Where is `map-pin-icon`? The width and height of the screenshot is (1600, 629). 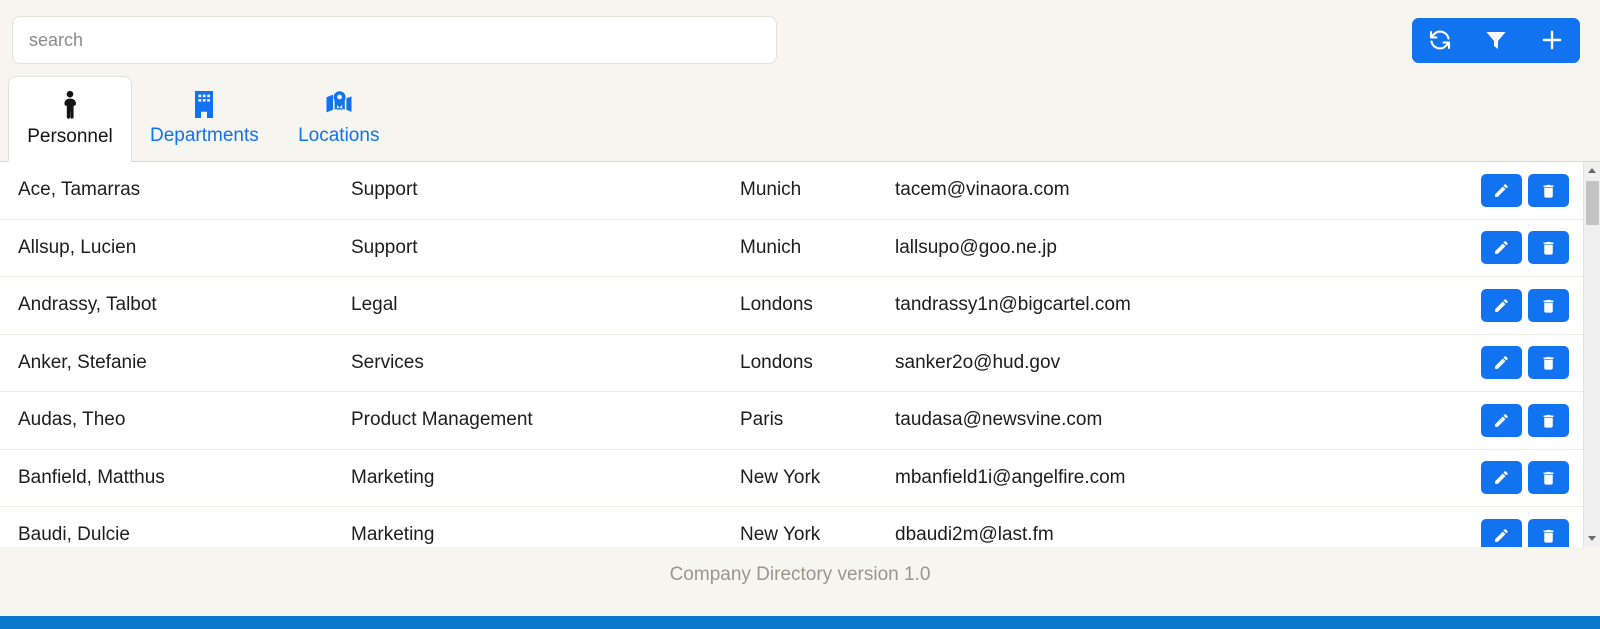 map-pin-icon is located at coordinates (339, 104).